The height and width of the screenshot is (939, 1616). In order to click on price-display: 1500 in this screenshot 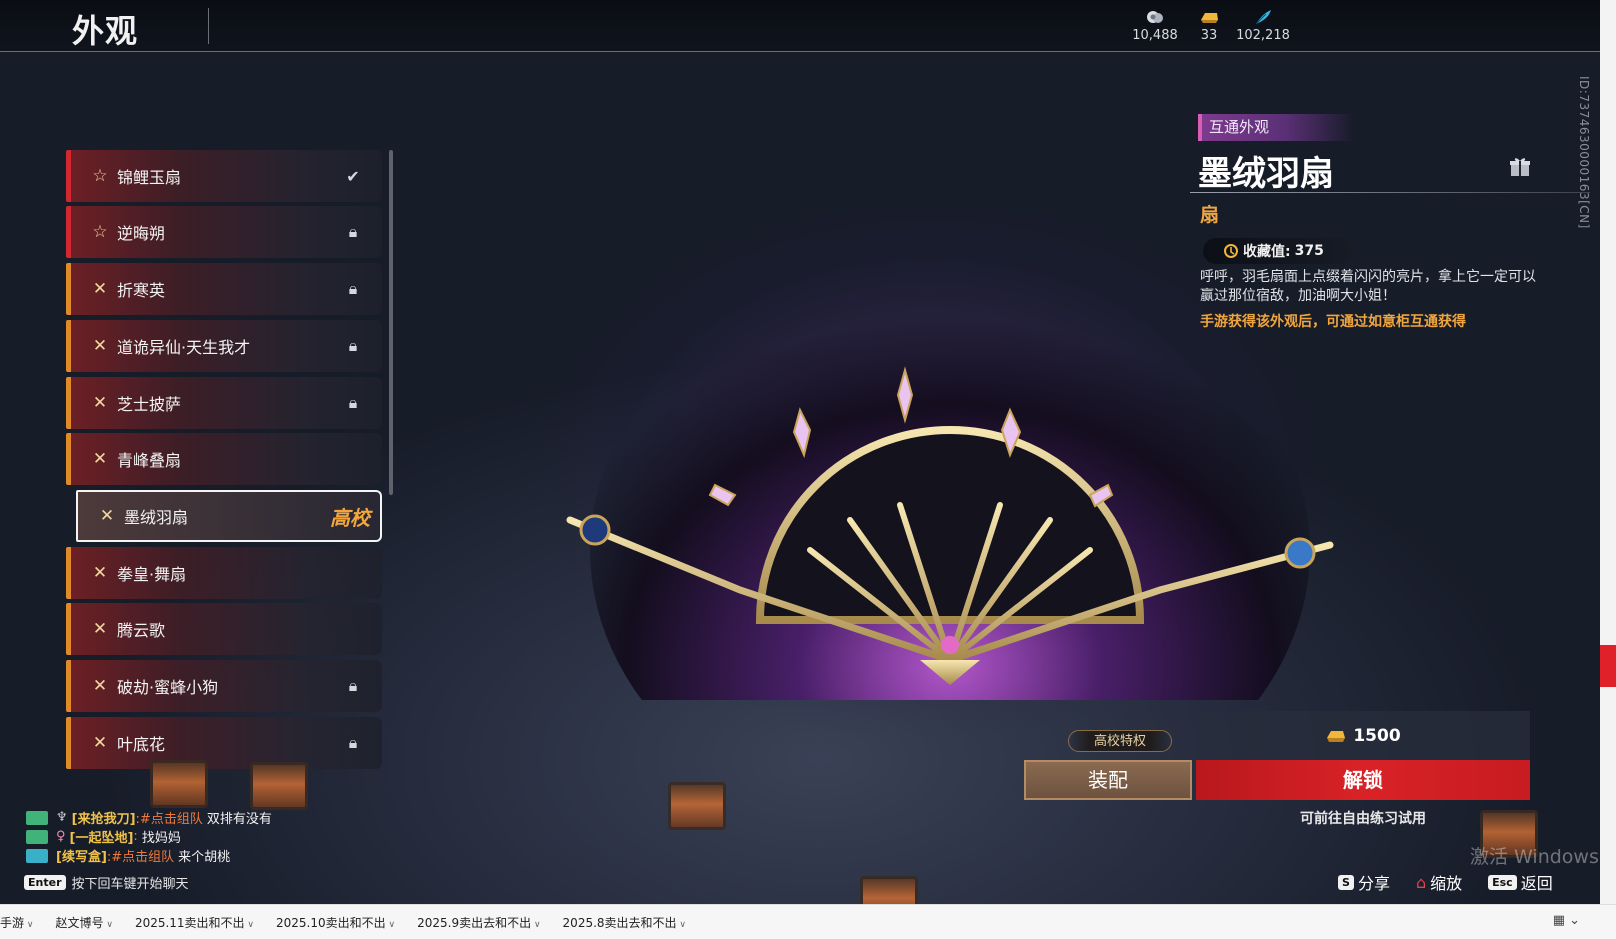, I will do `click(1363, 736)`.